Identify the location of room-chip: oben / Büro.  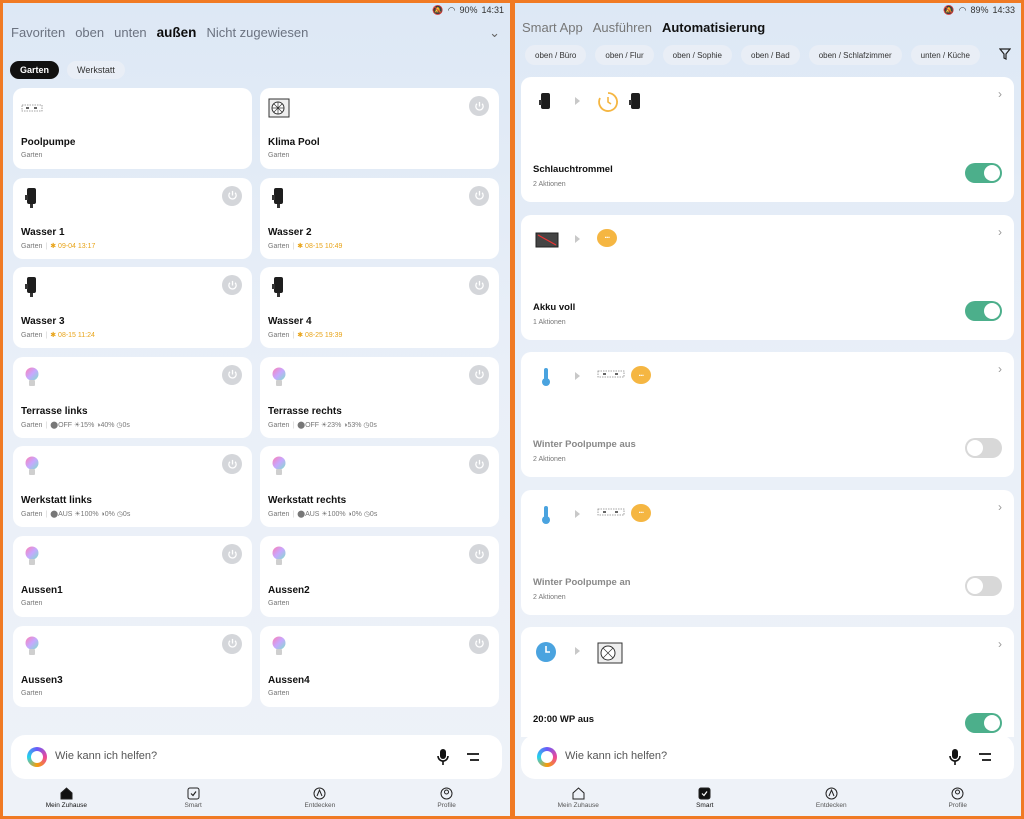
(556, 55).